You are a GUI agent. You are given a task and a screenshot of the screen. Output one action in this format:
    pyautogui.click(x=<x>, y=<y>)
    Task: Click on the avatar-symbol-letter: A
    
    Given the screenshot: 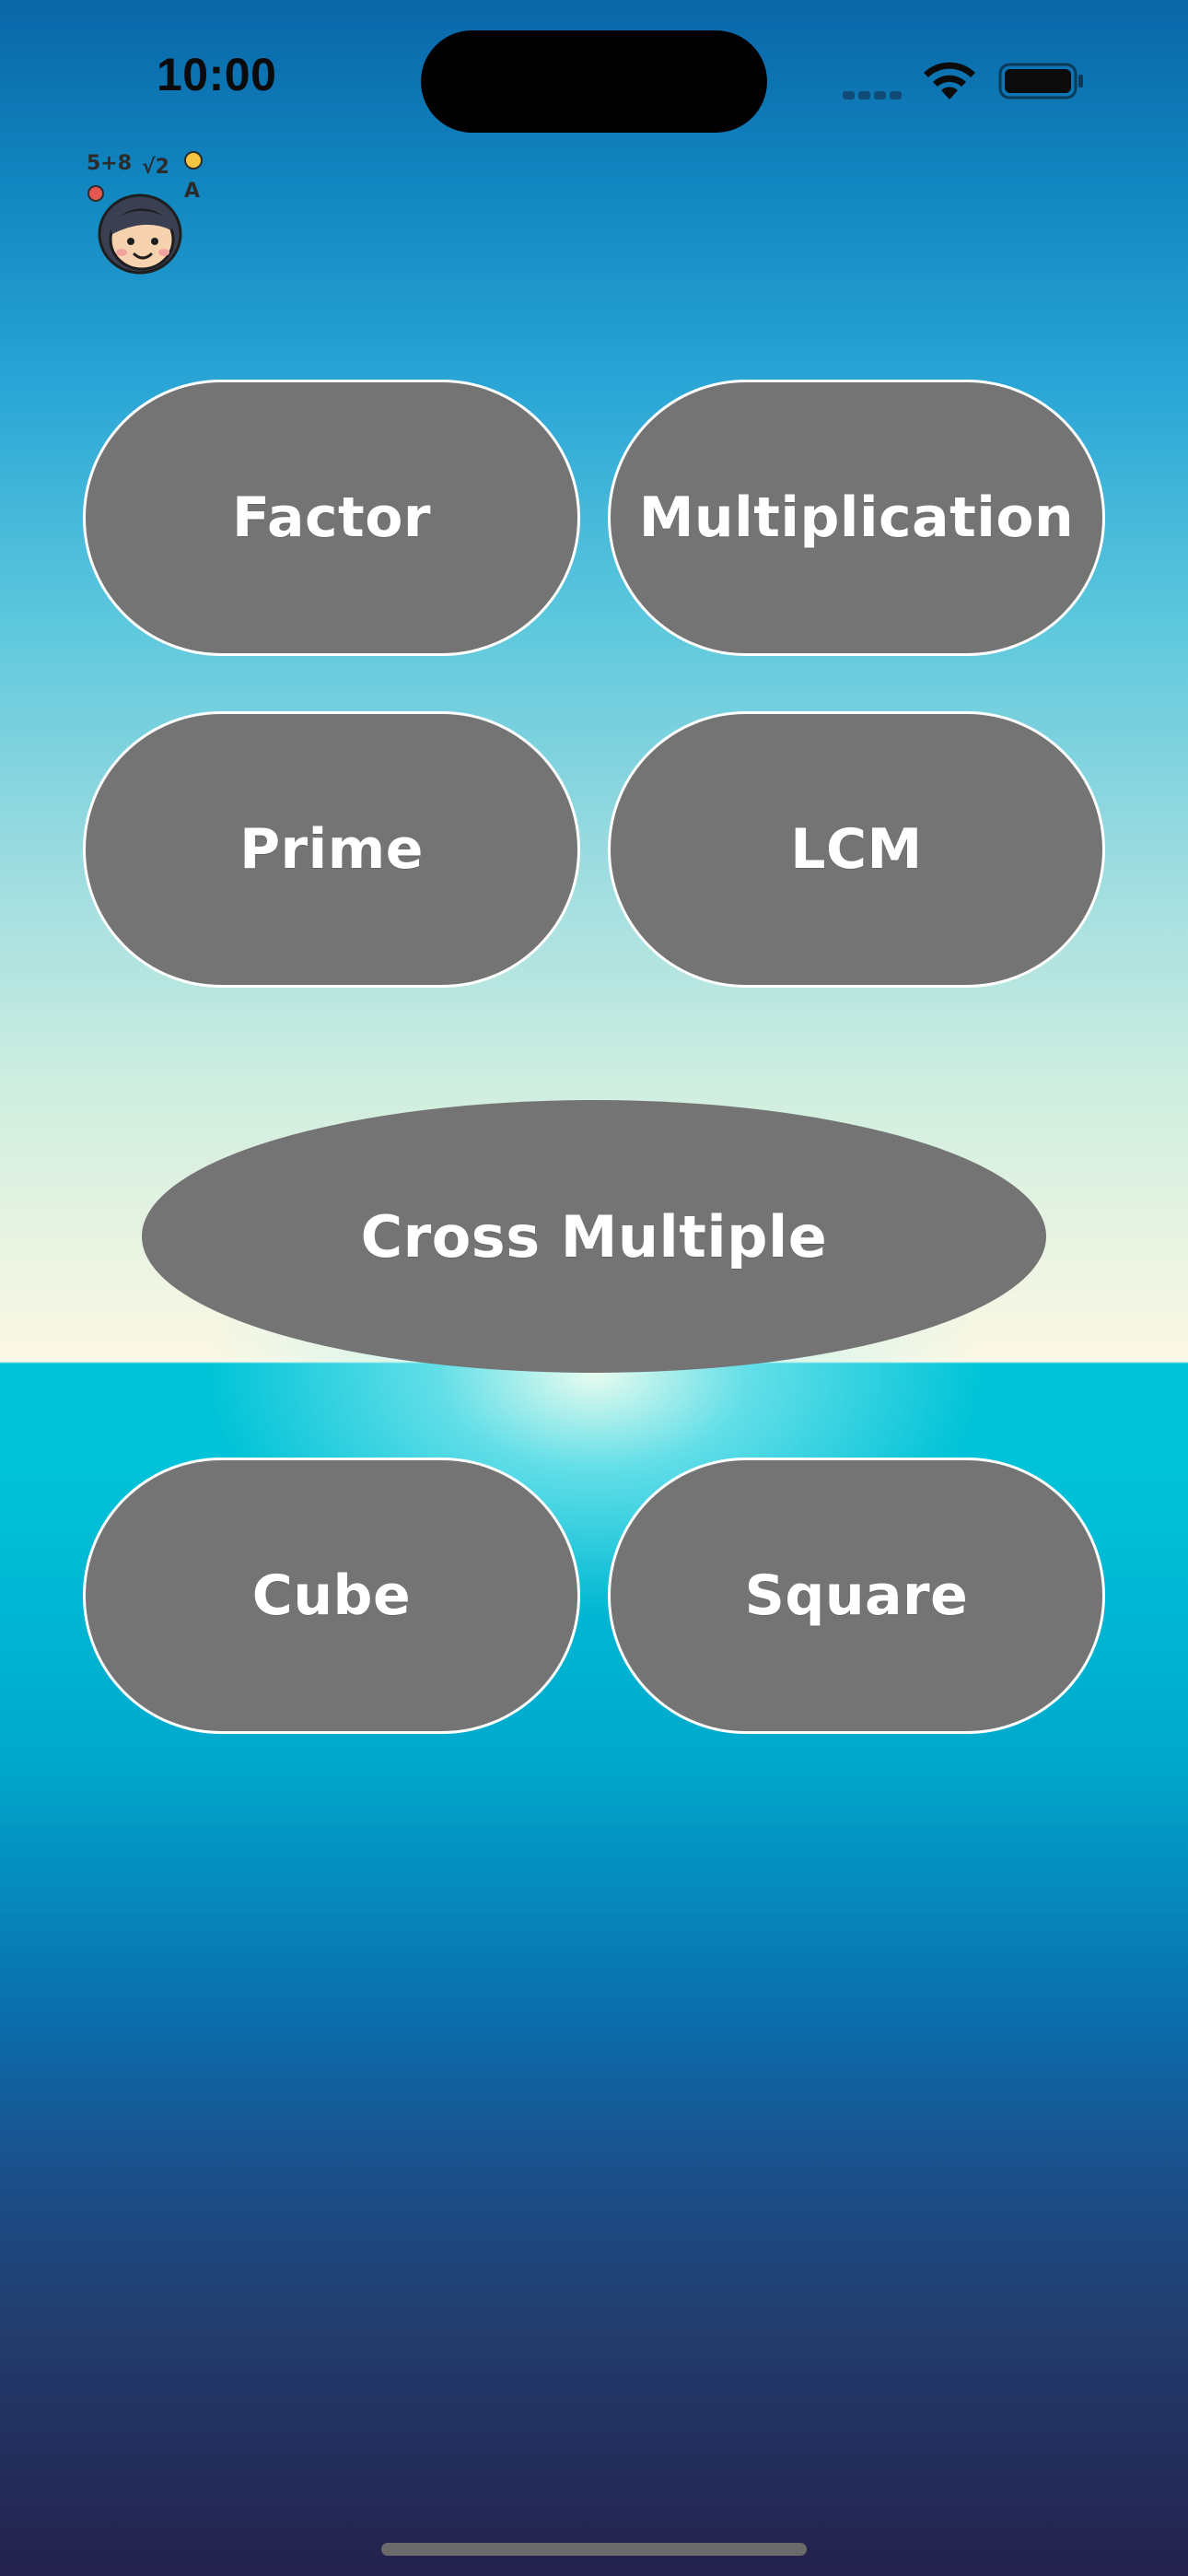 What is the action you would take?
    pyautogui.click(x=192, y=191)
    